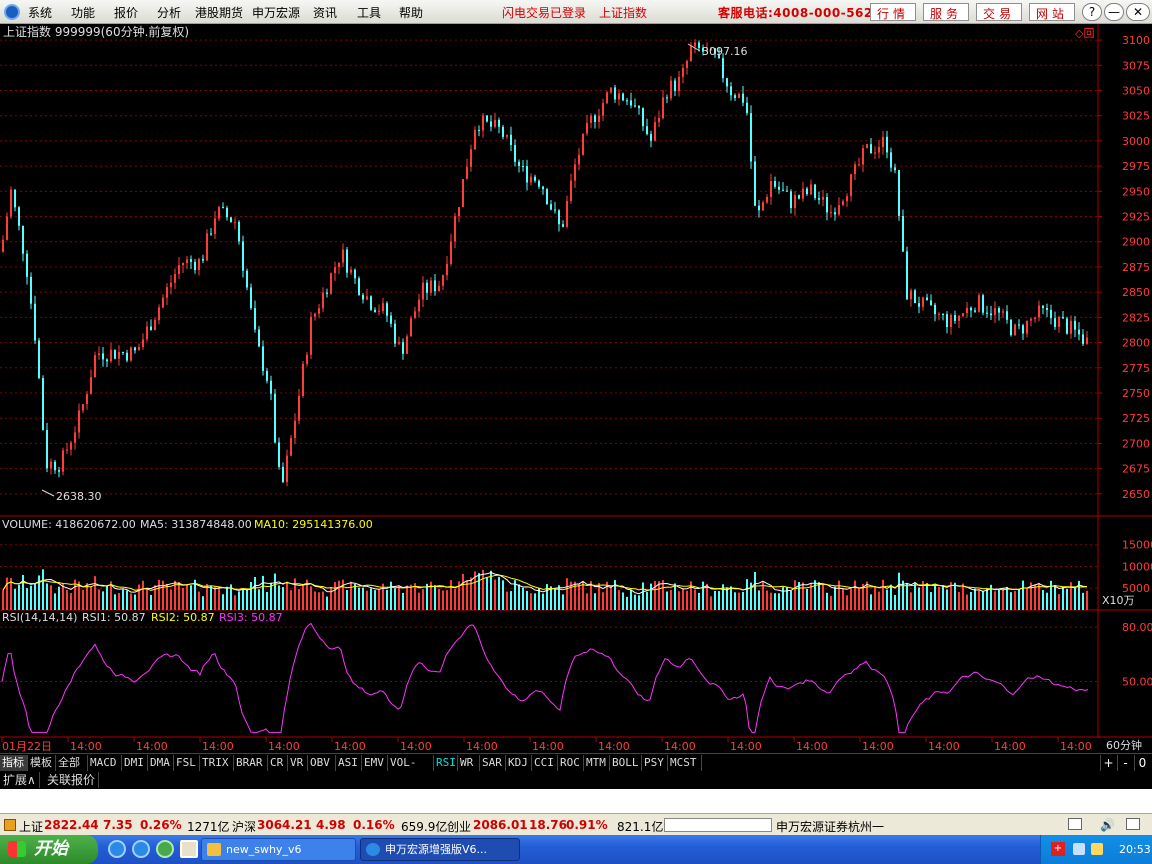 This screenshot has height=864, width=1152. What do you see at coordinates (217, 763) in the screenshot?
I see `tab-trix: TRIX` at bounding box center [217, 763].